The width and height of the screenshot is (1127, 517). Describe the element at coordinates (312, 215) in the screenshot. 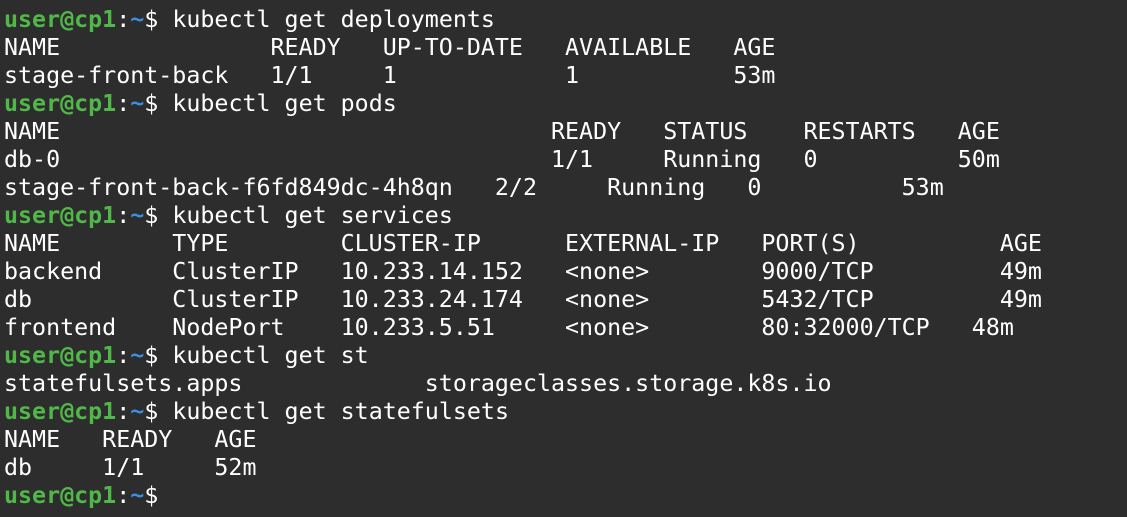

I see `command-text: kubectl get services` at that location.